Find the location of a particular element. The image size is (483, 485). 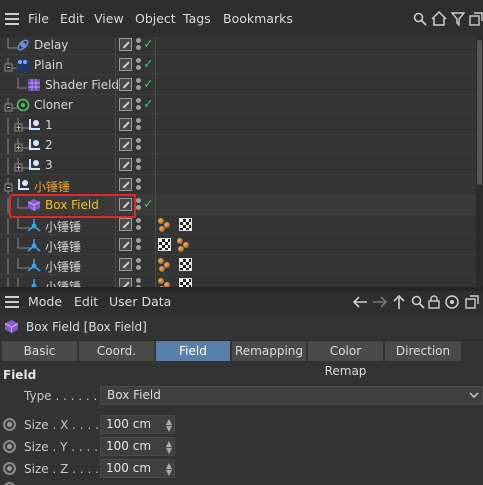

menu-tags: Tags is located at coordinates (197, 18).